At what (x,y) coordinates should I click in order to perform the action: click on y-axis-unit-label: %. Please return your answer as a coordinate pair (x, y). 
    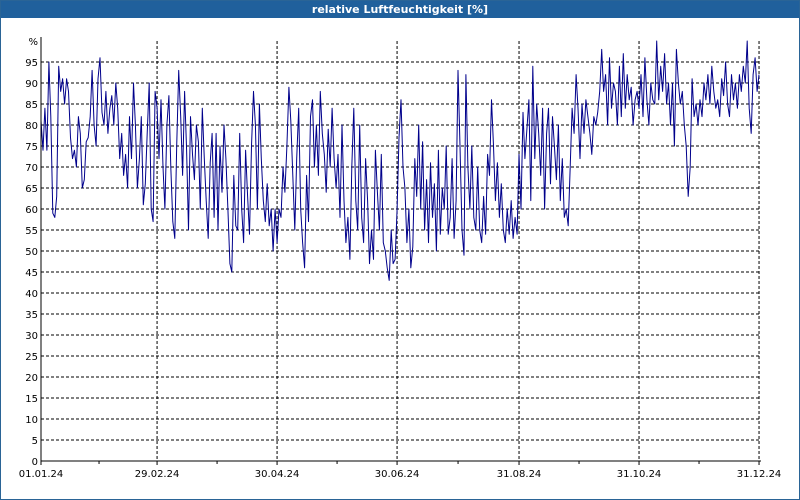
    Looking at the image, I should click on (33, 42).